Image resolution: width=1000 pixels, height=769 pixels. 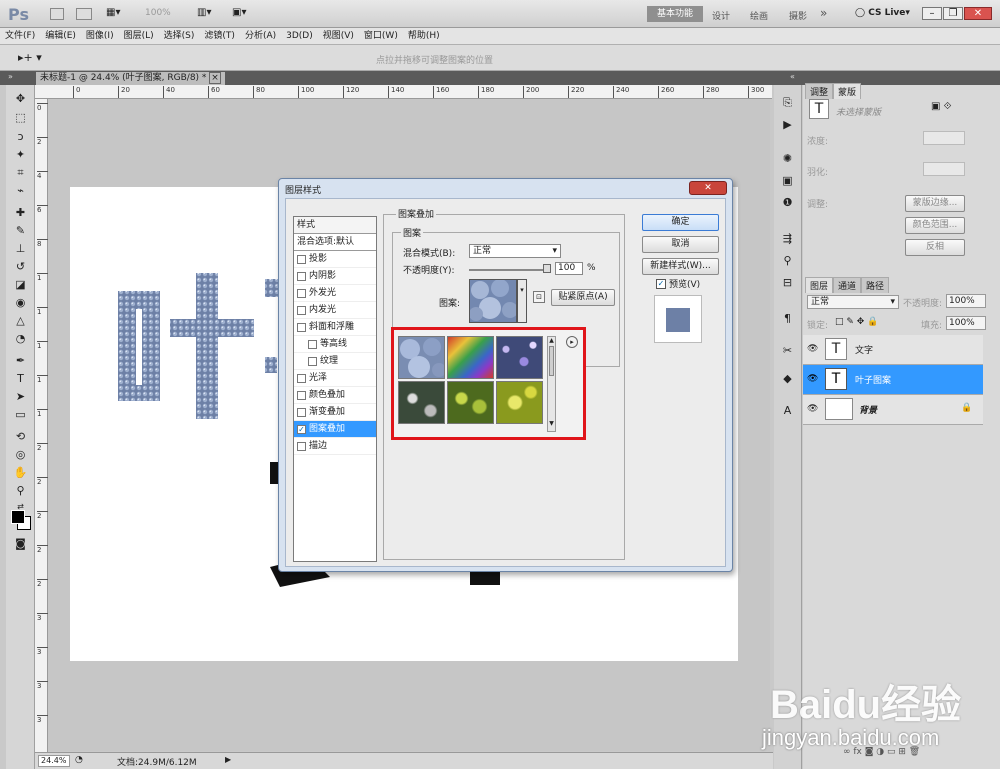 I want to click on clone-source-icon: ⚲, so click(x=787, y=261).